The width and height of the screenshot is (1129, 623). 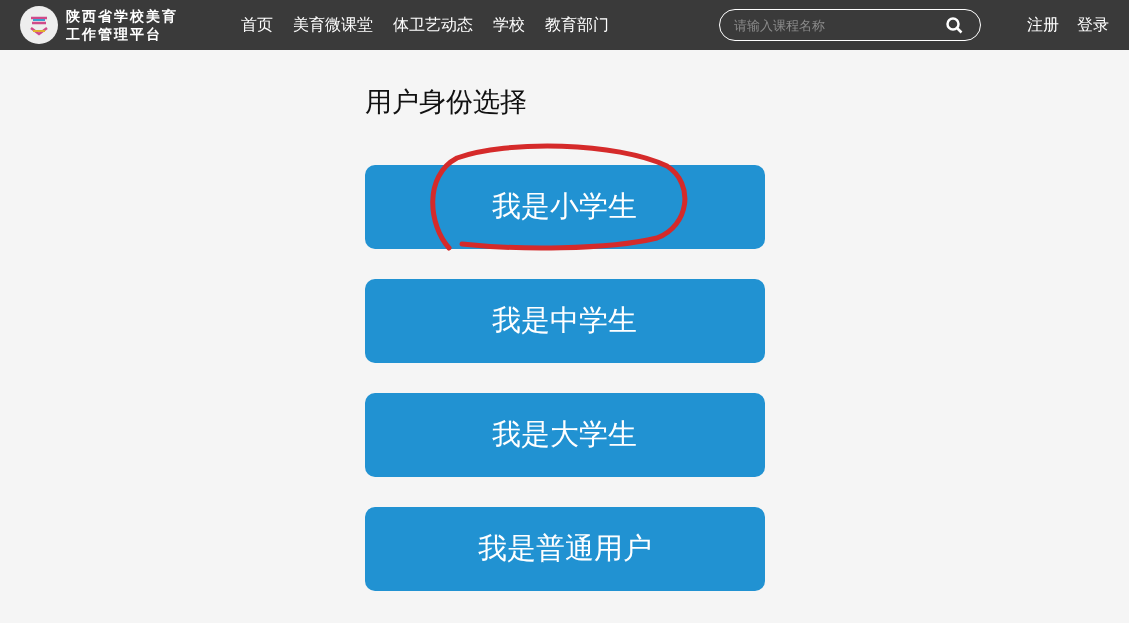 What do you see at coordinates (954, 25) in the screenshot?
I see `search-icon` at bounding box center [954, 25].